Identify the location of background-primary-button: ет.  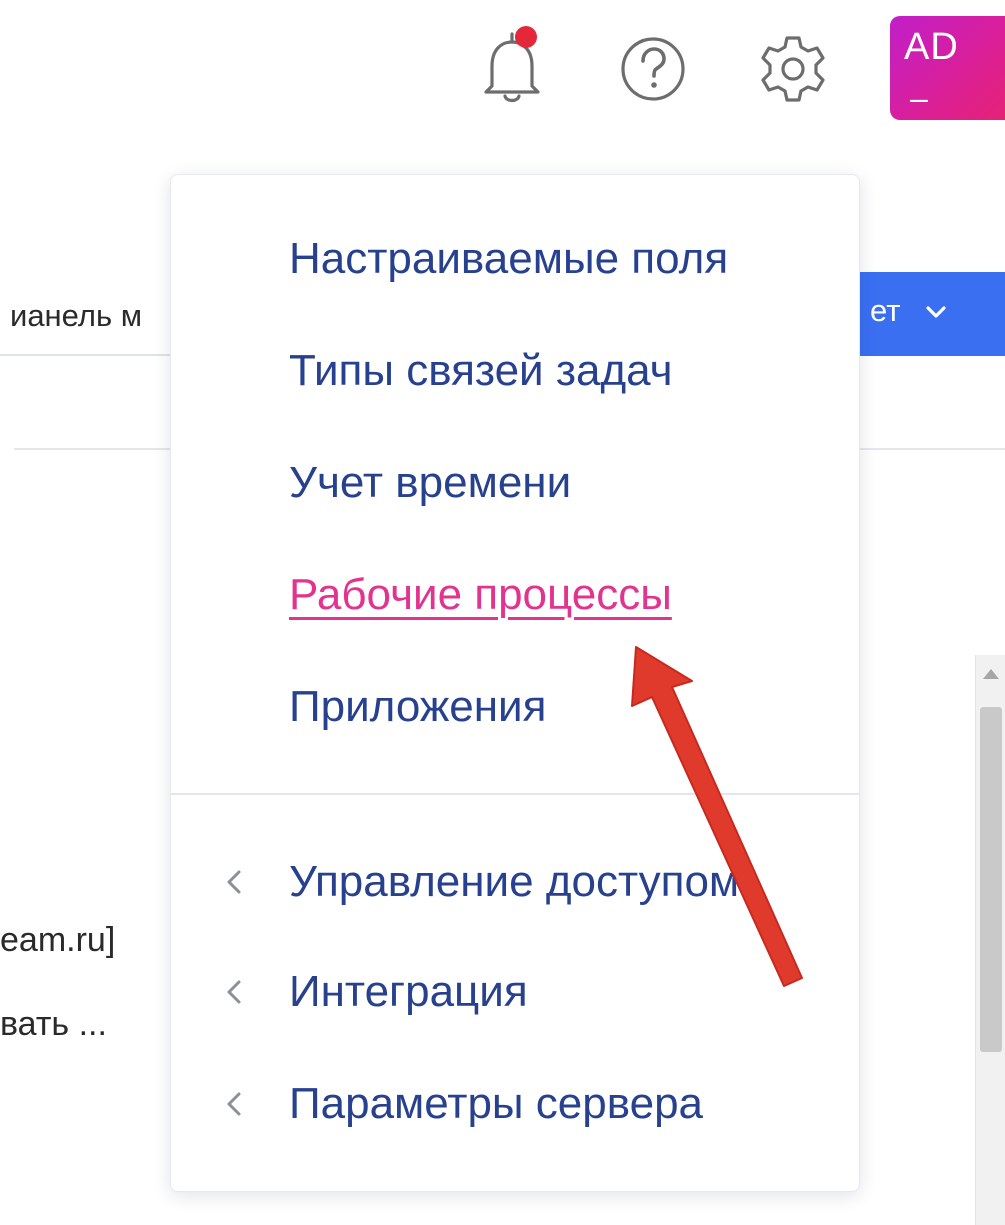
(922, 314).